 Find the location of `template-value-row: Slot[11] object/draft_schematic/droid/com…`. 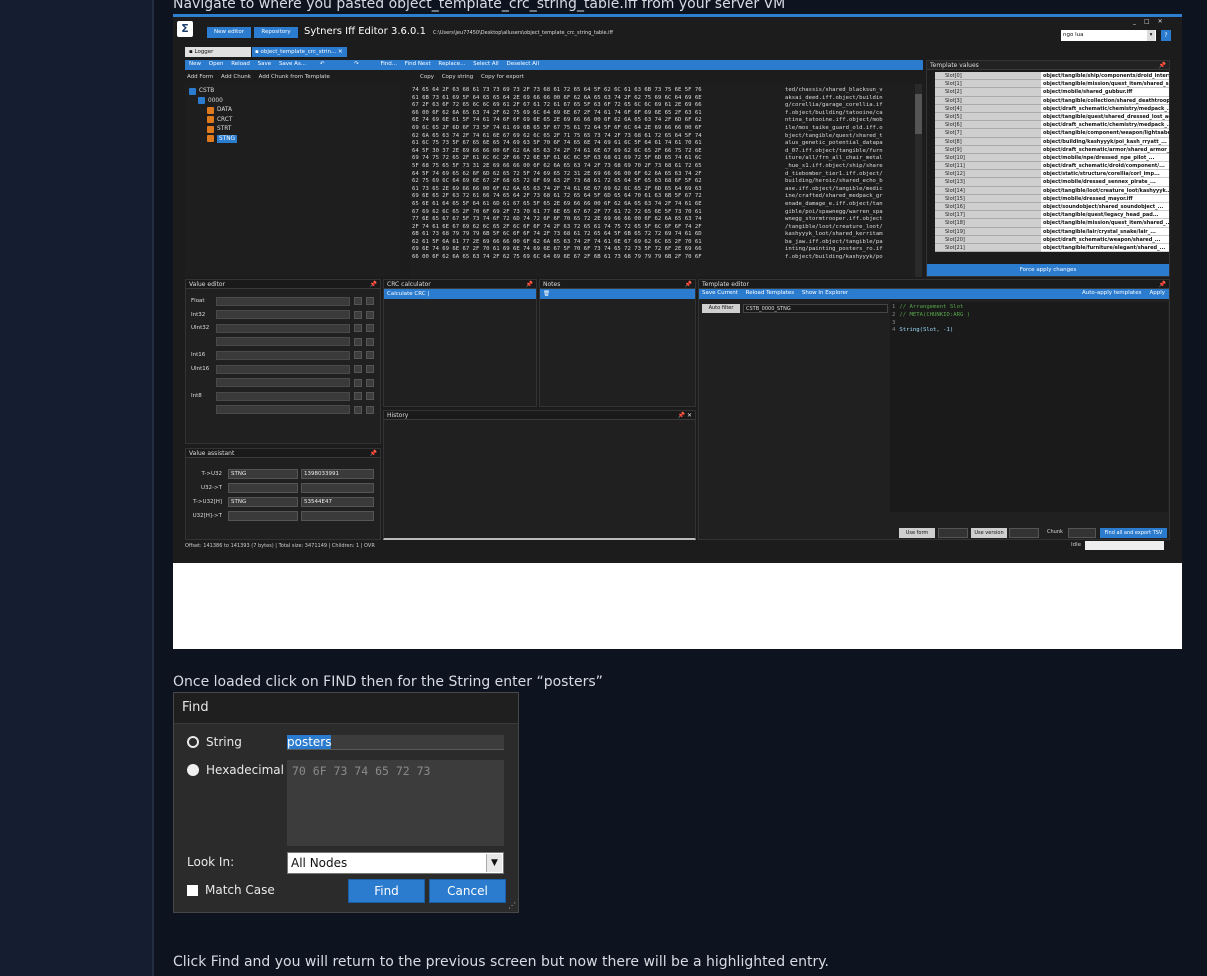

template-value-row: Slot[11] object/draft_schematic/droid/com… is located at coordinates (1052, 166).